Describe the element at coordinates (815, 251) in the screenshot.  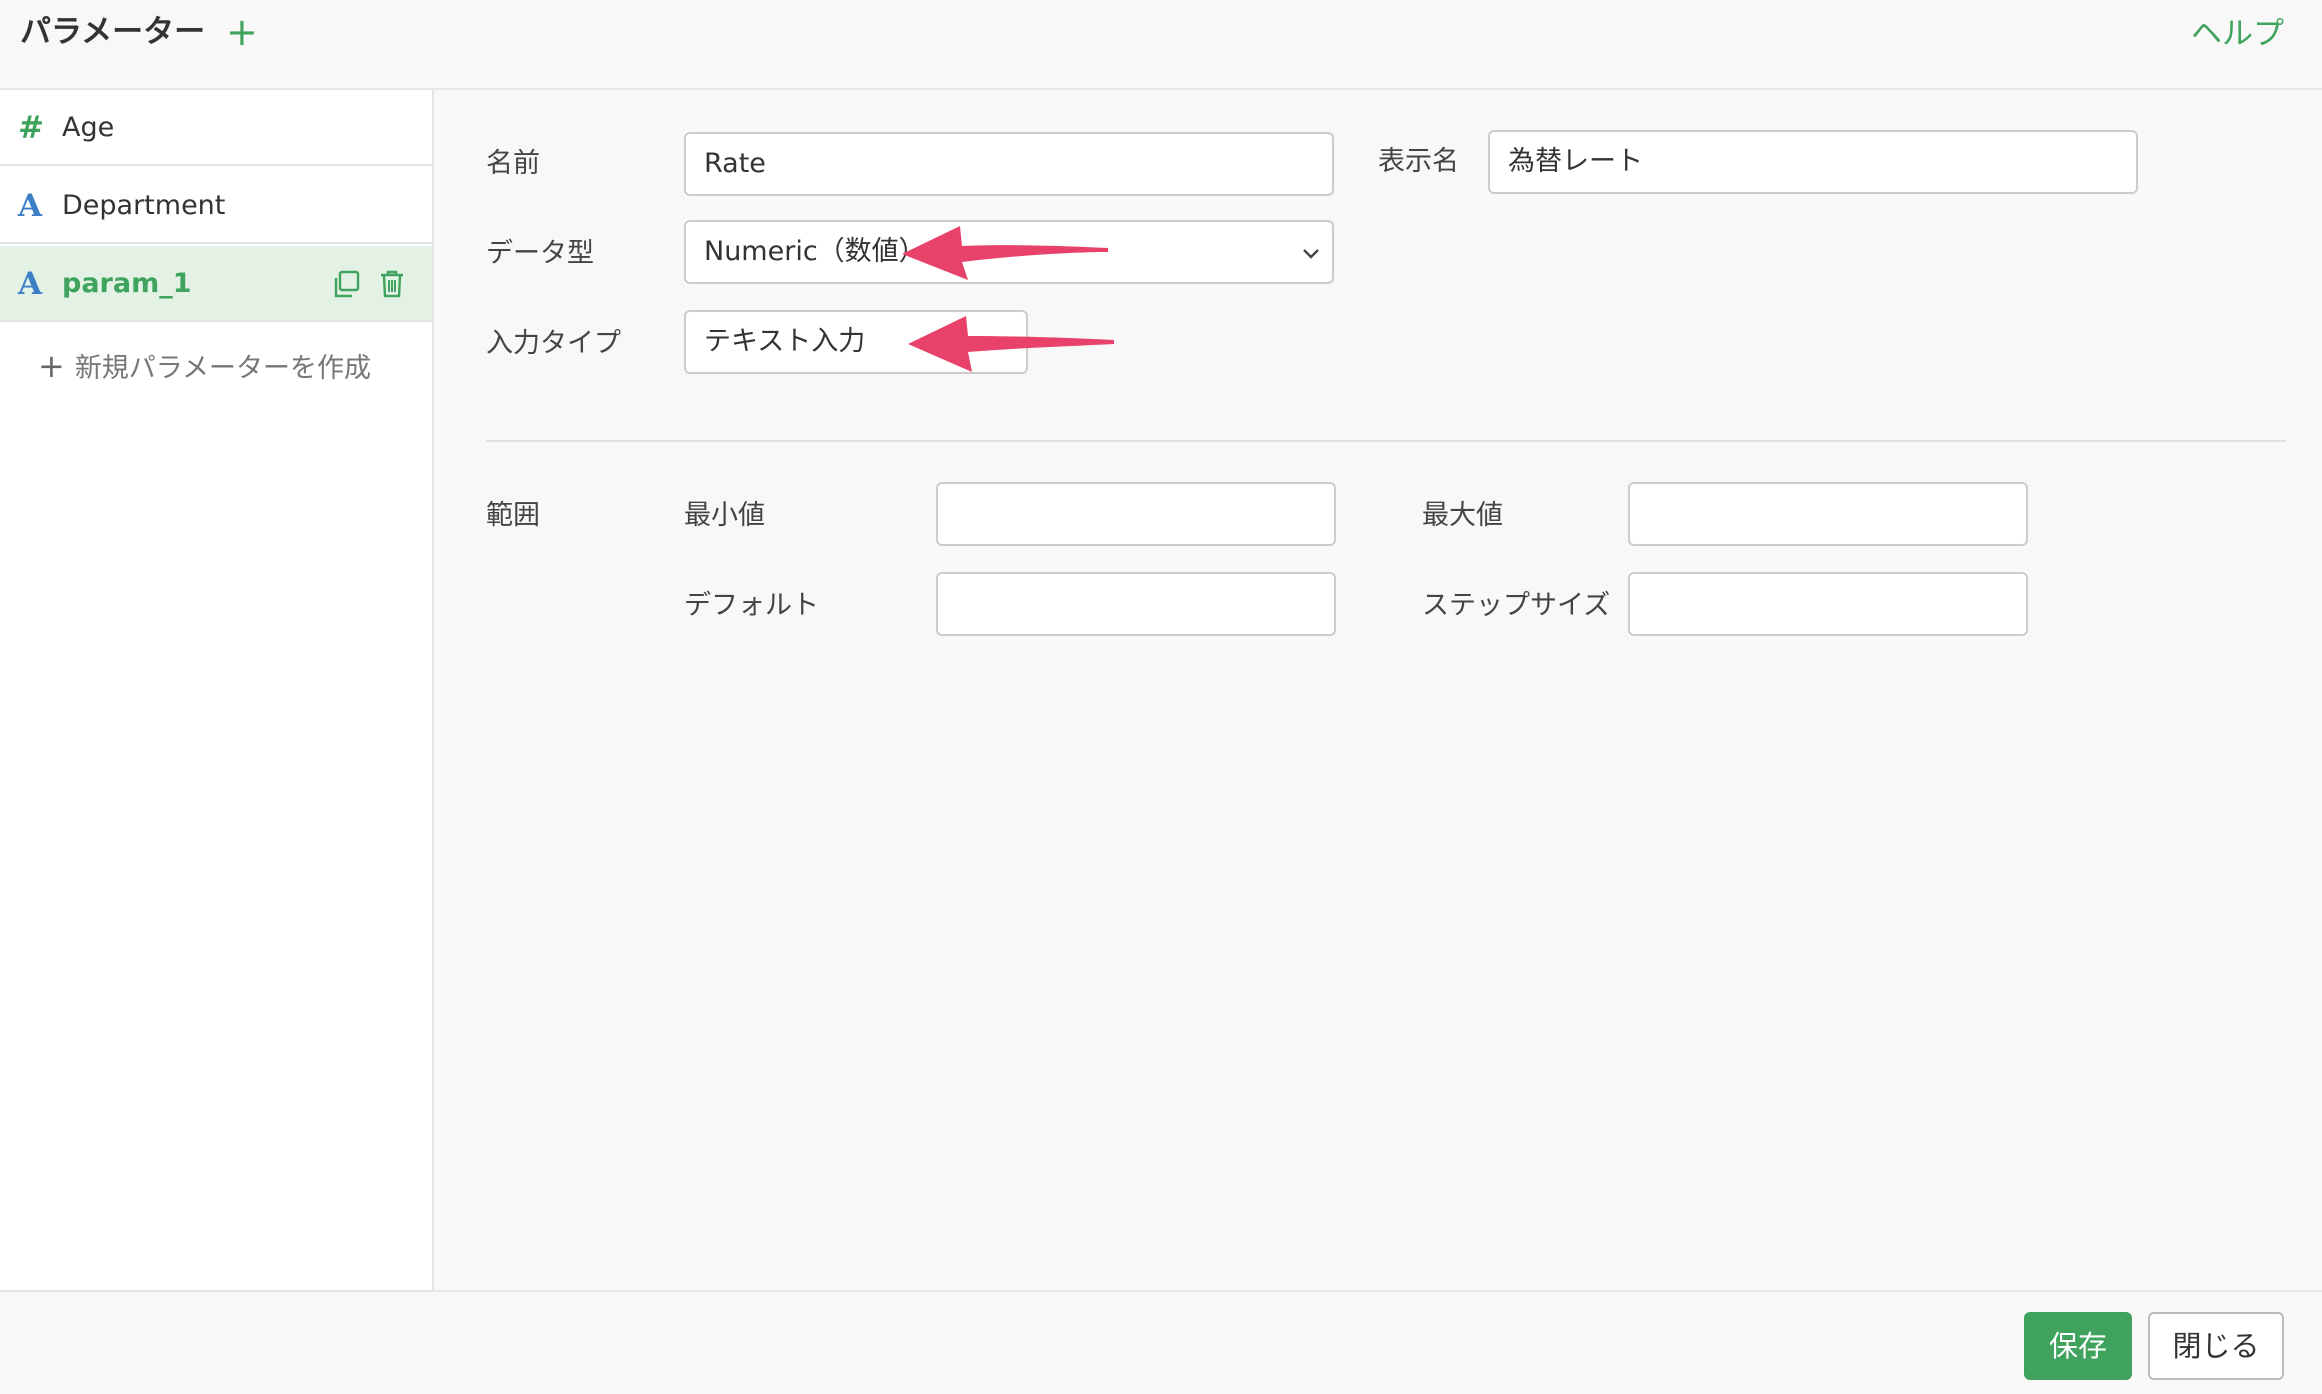
I see `data-type-value: Numeric（数値）` at that location.